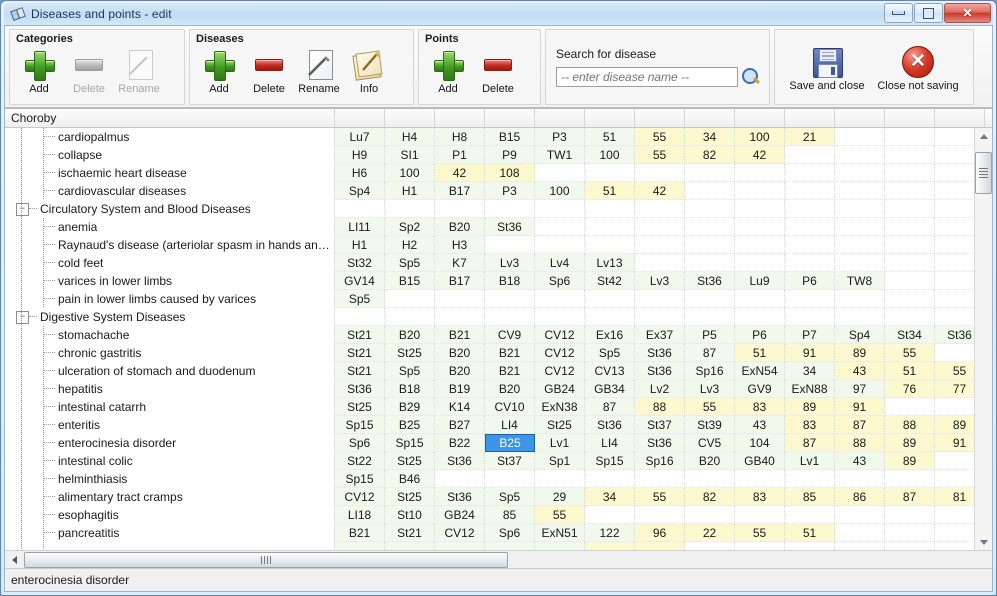  I want to click on close-button: ✕, so click(967, 13).